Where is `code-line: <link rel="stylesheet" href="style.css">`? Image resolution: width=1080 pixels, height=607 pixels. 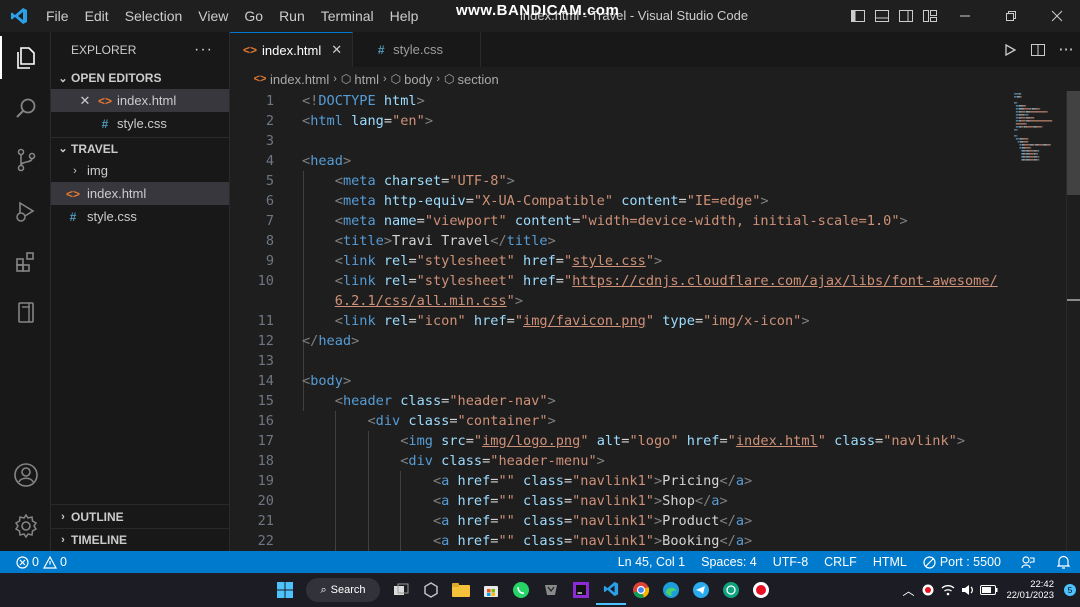
code-line: <link rel="stylesheet" href="style.css"> is located at coordinates (482, 261).